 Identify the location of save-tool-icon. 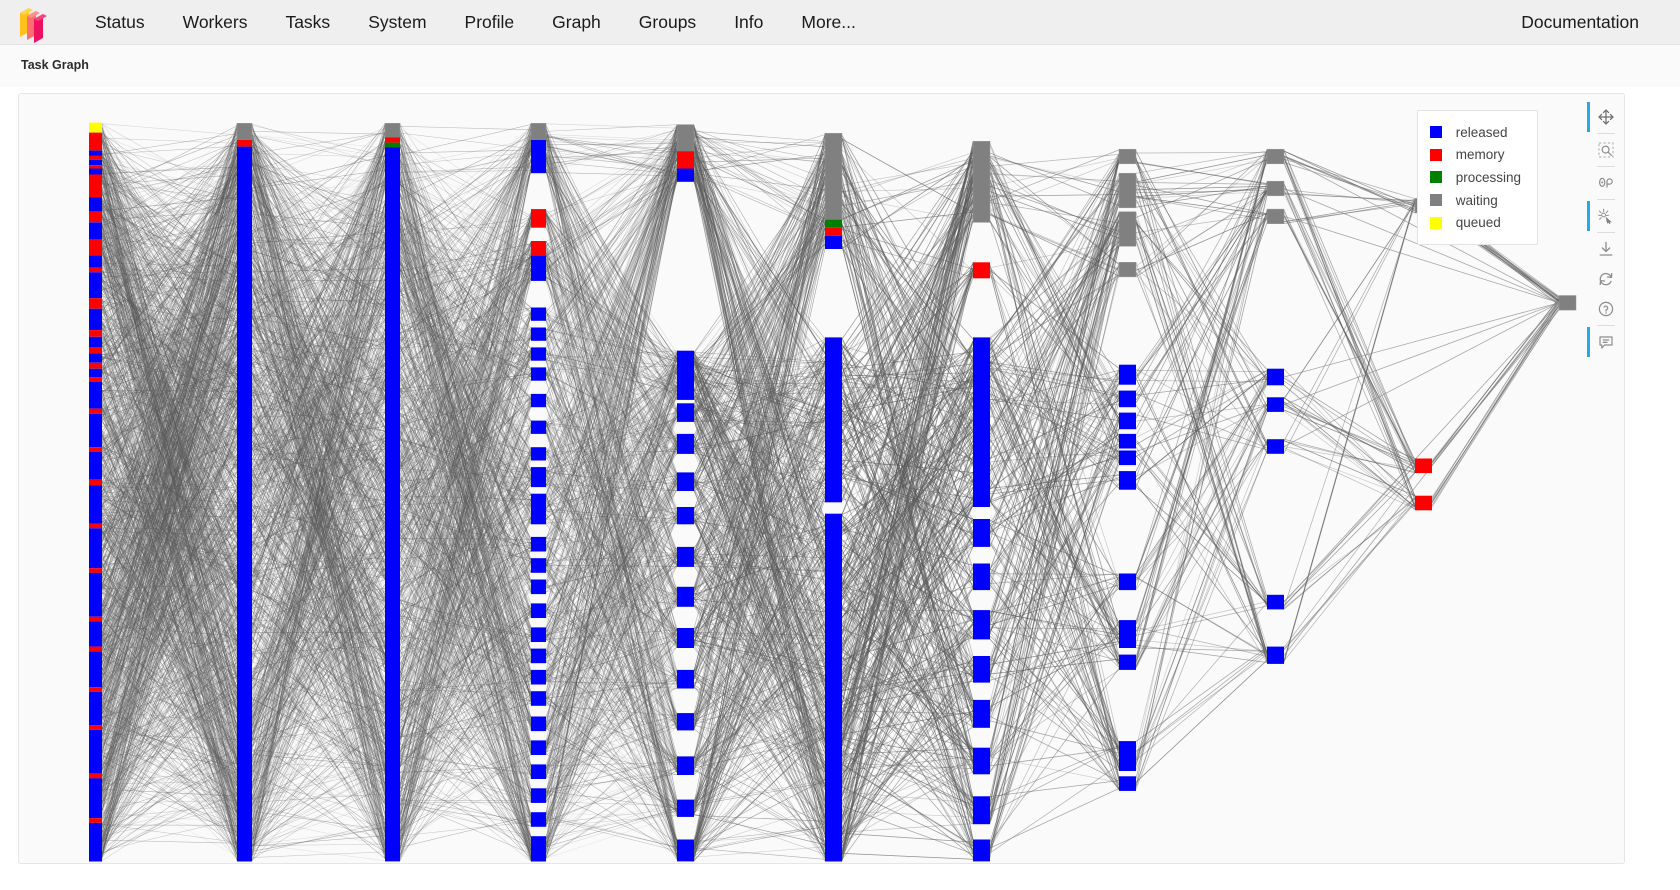
(1606, 249).